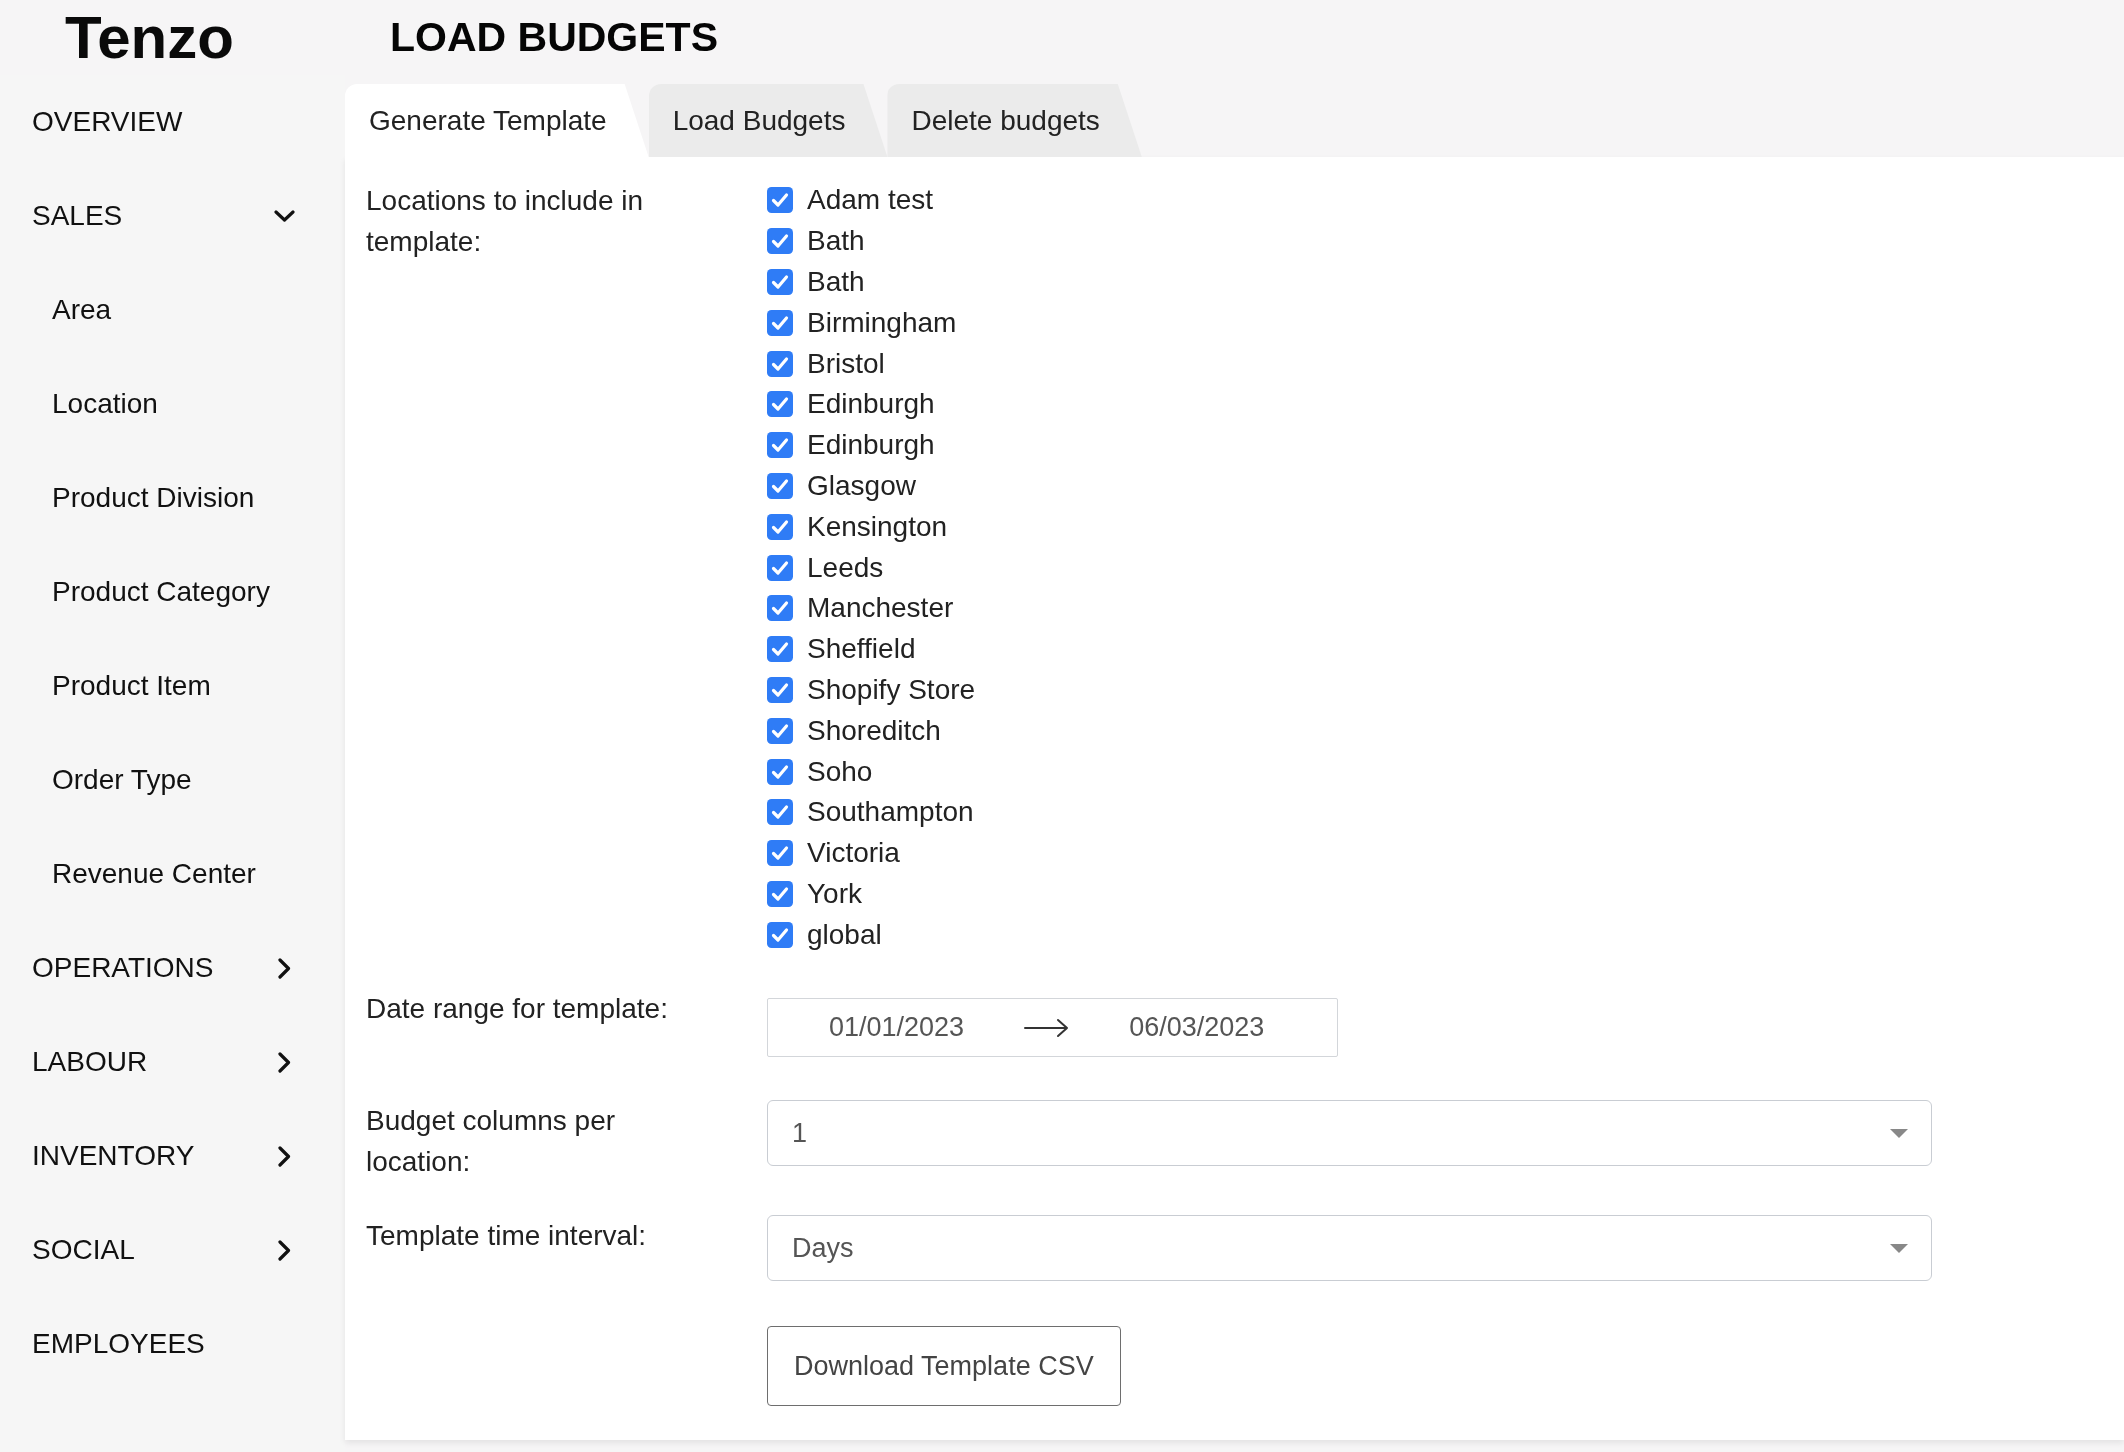 The image size is (2124, 1452). Describe the element at coordinates (491, 1142) in the screenshot. I see `field-label: Budget columns per location:` at that location.